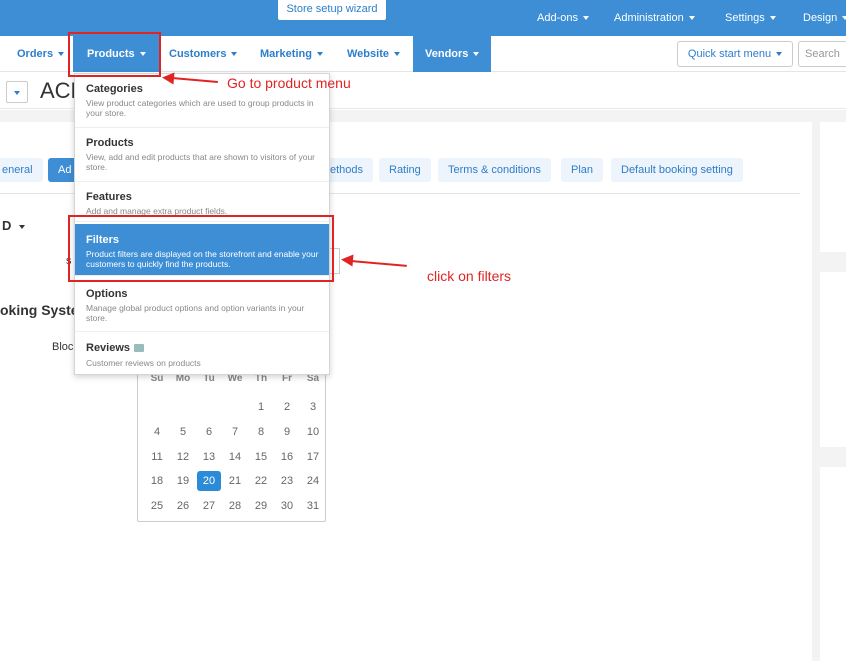  What do you see at coordinates (41, 54) in the screenshot?
I see `nav-orders: Orders` at bounding box center [41, 54].